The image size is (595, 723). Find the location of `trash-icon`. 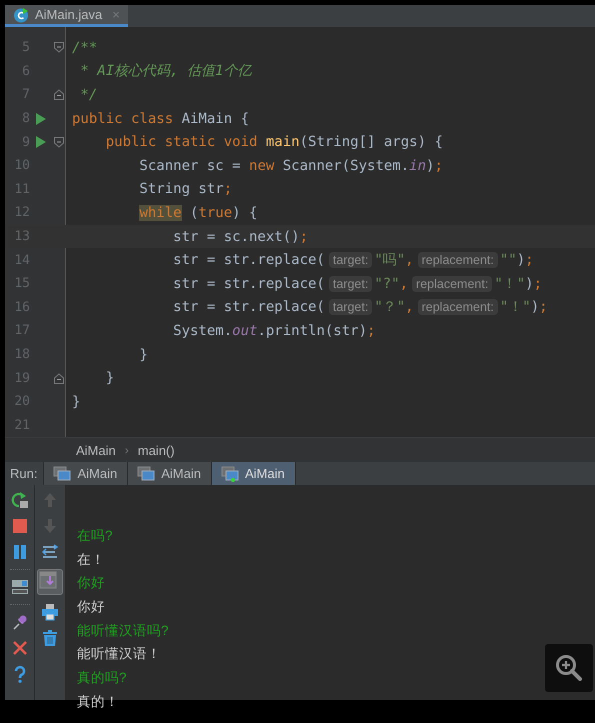

trash-icon is located at coordinates (50, 638).